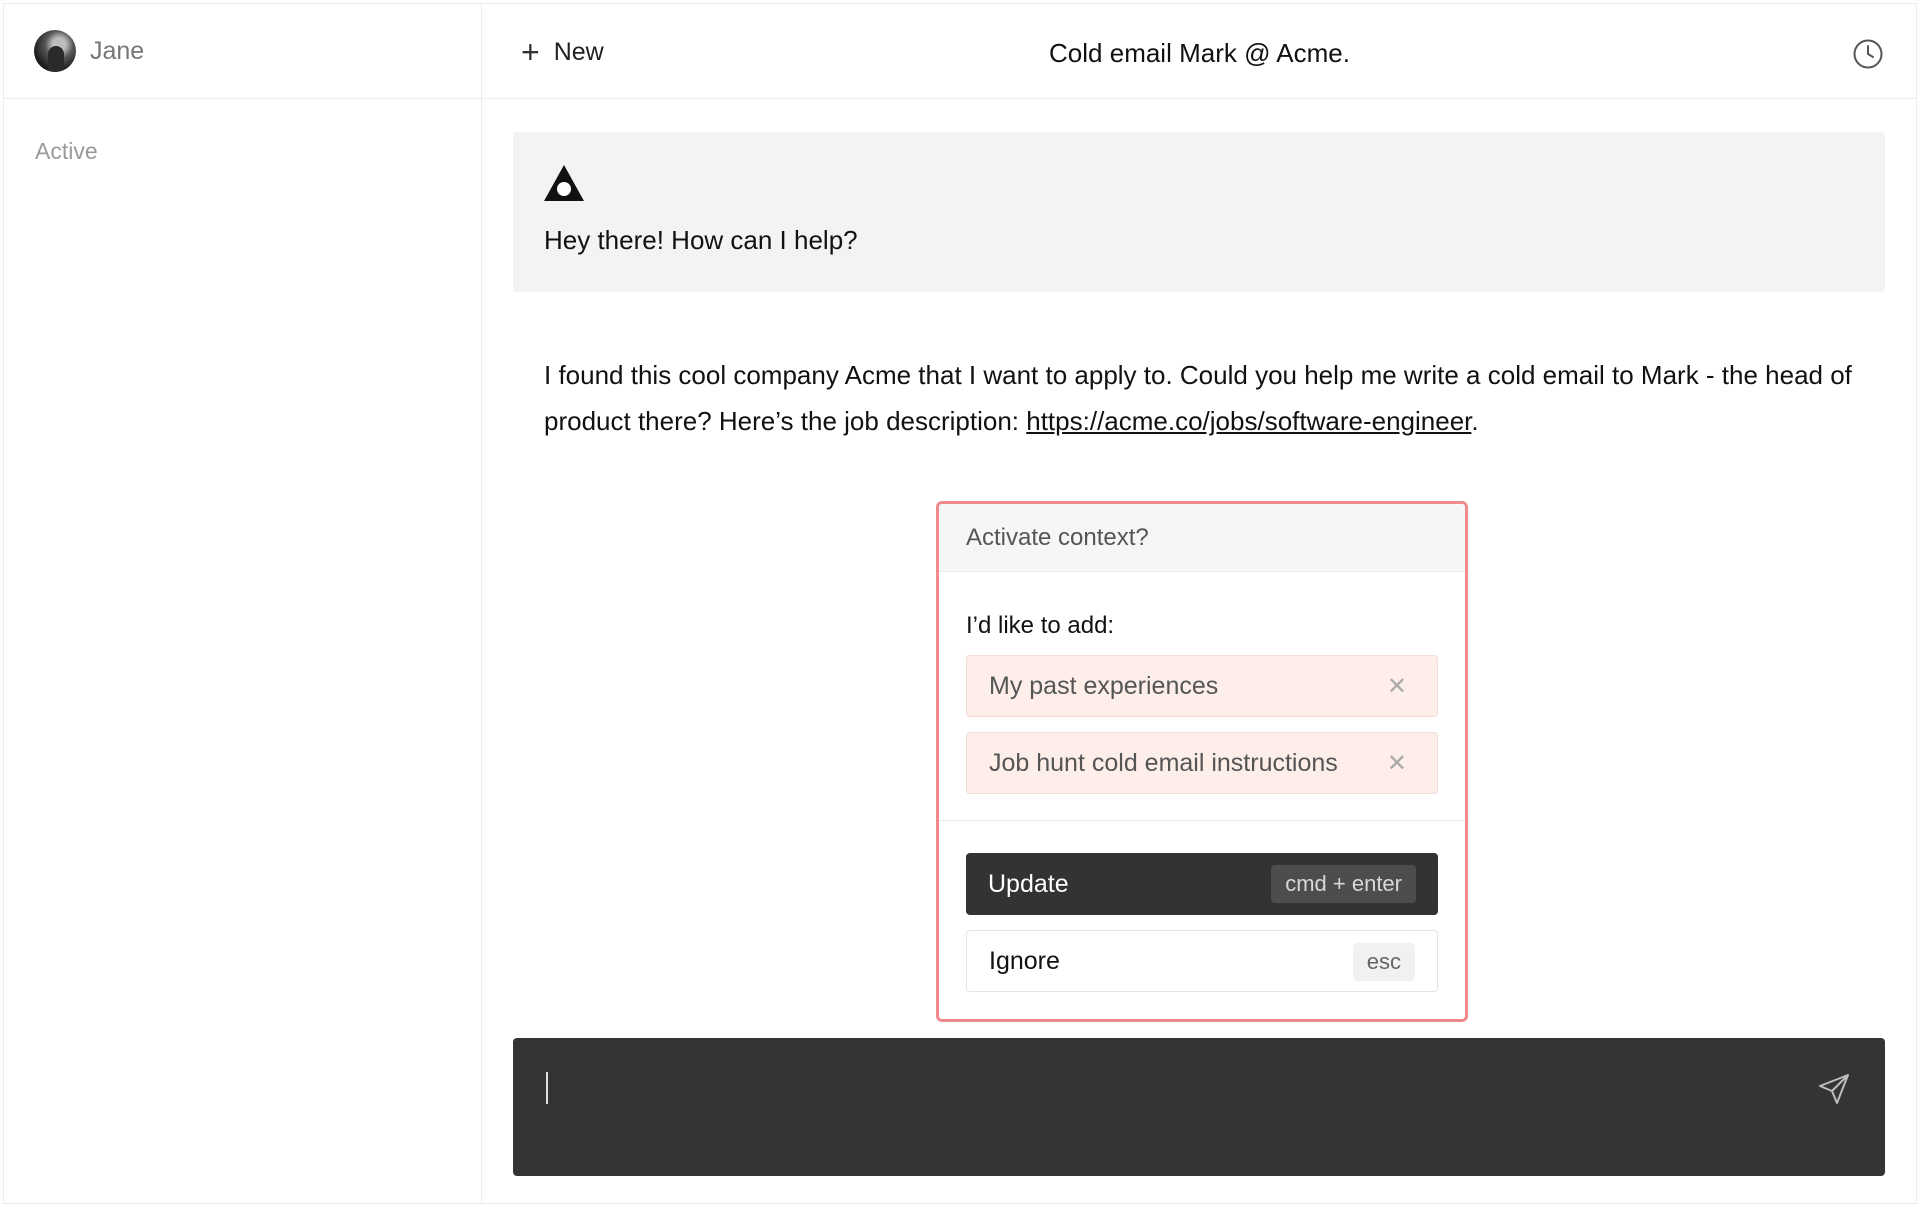 This screenshot has width=1920, height=1207. What do you see at coordinates (66, 151) in the screenshot?
I see `section-label-active: Active` at bounding box center [66, 151].